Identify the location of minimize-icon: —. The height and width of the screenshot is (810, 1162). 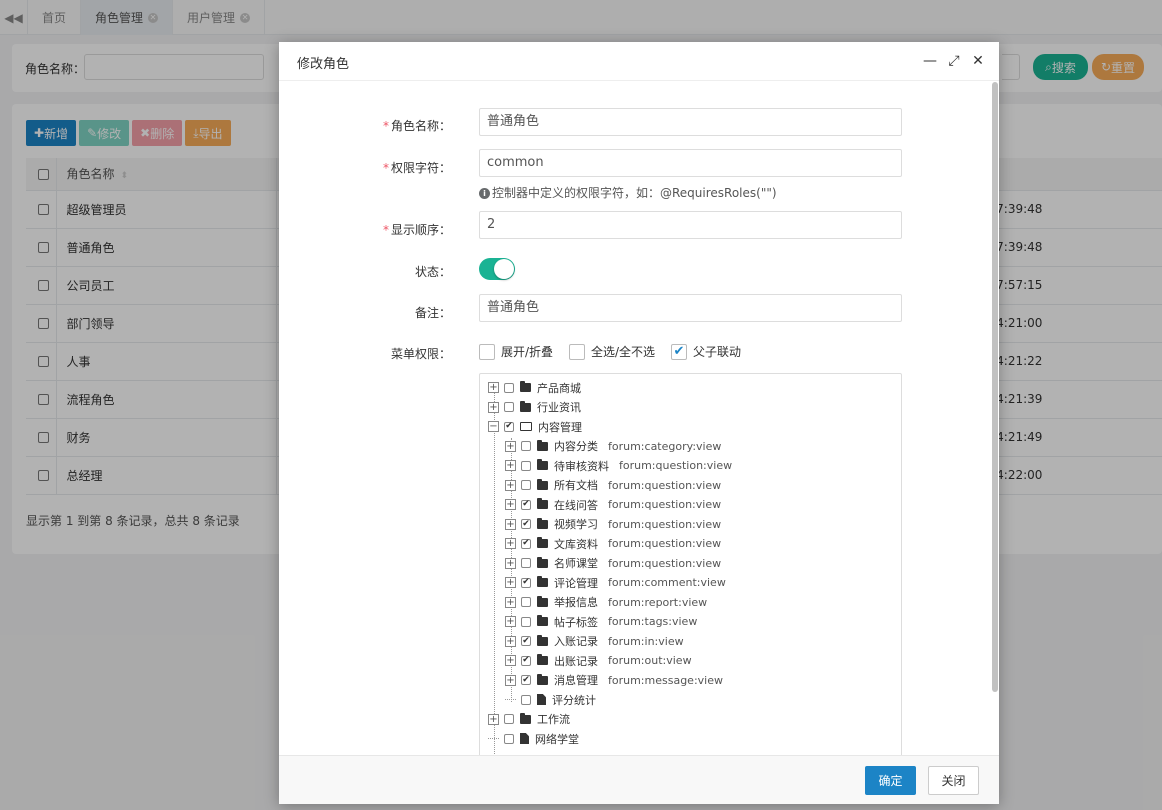
(930, 61).